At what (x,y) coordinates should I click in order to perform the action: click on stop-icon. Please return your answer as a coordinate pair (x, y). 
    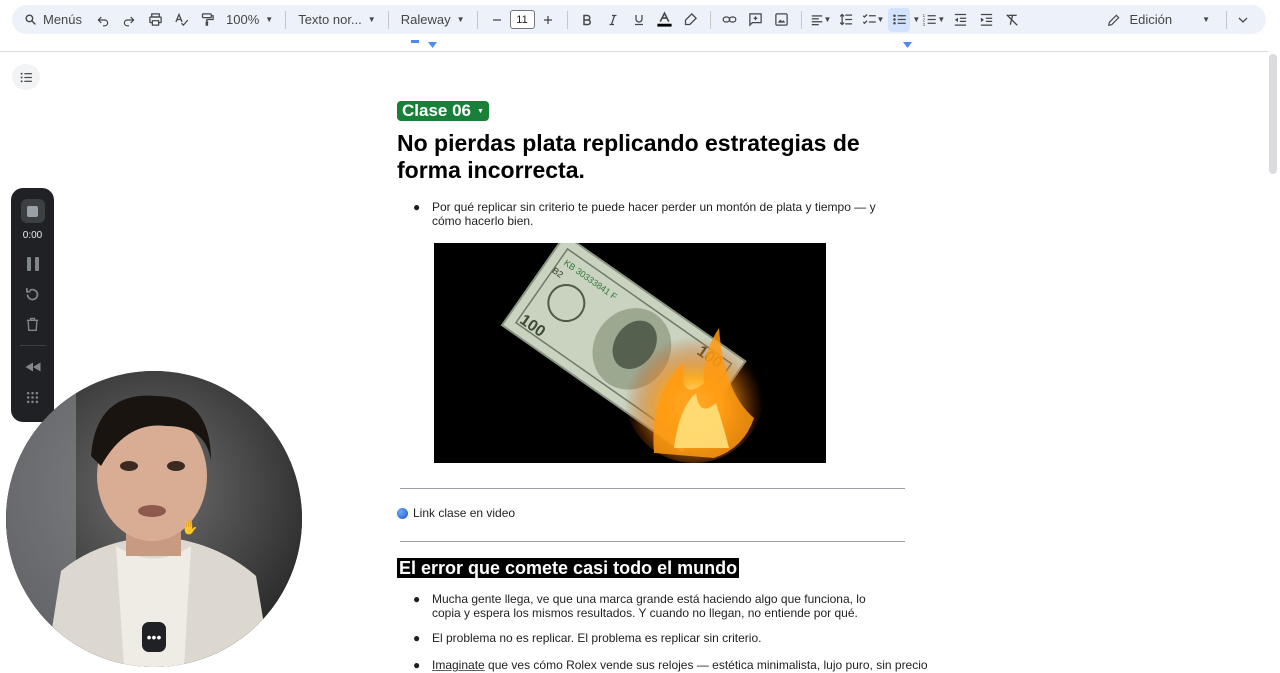
    Looking at the image, I should click on (32, 211).